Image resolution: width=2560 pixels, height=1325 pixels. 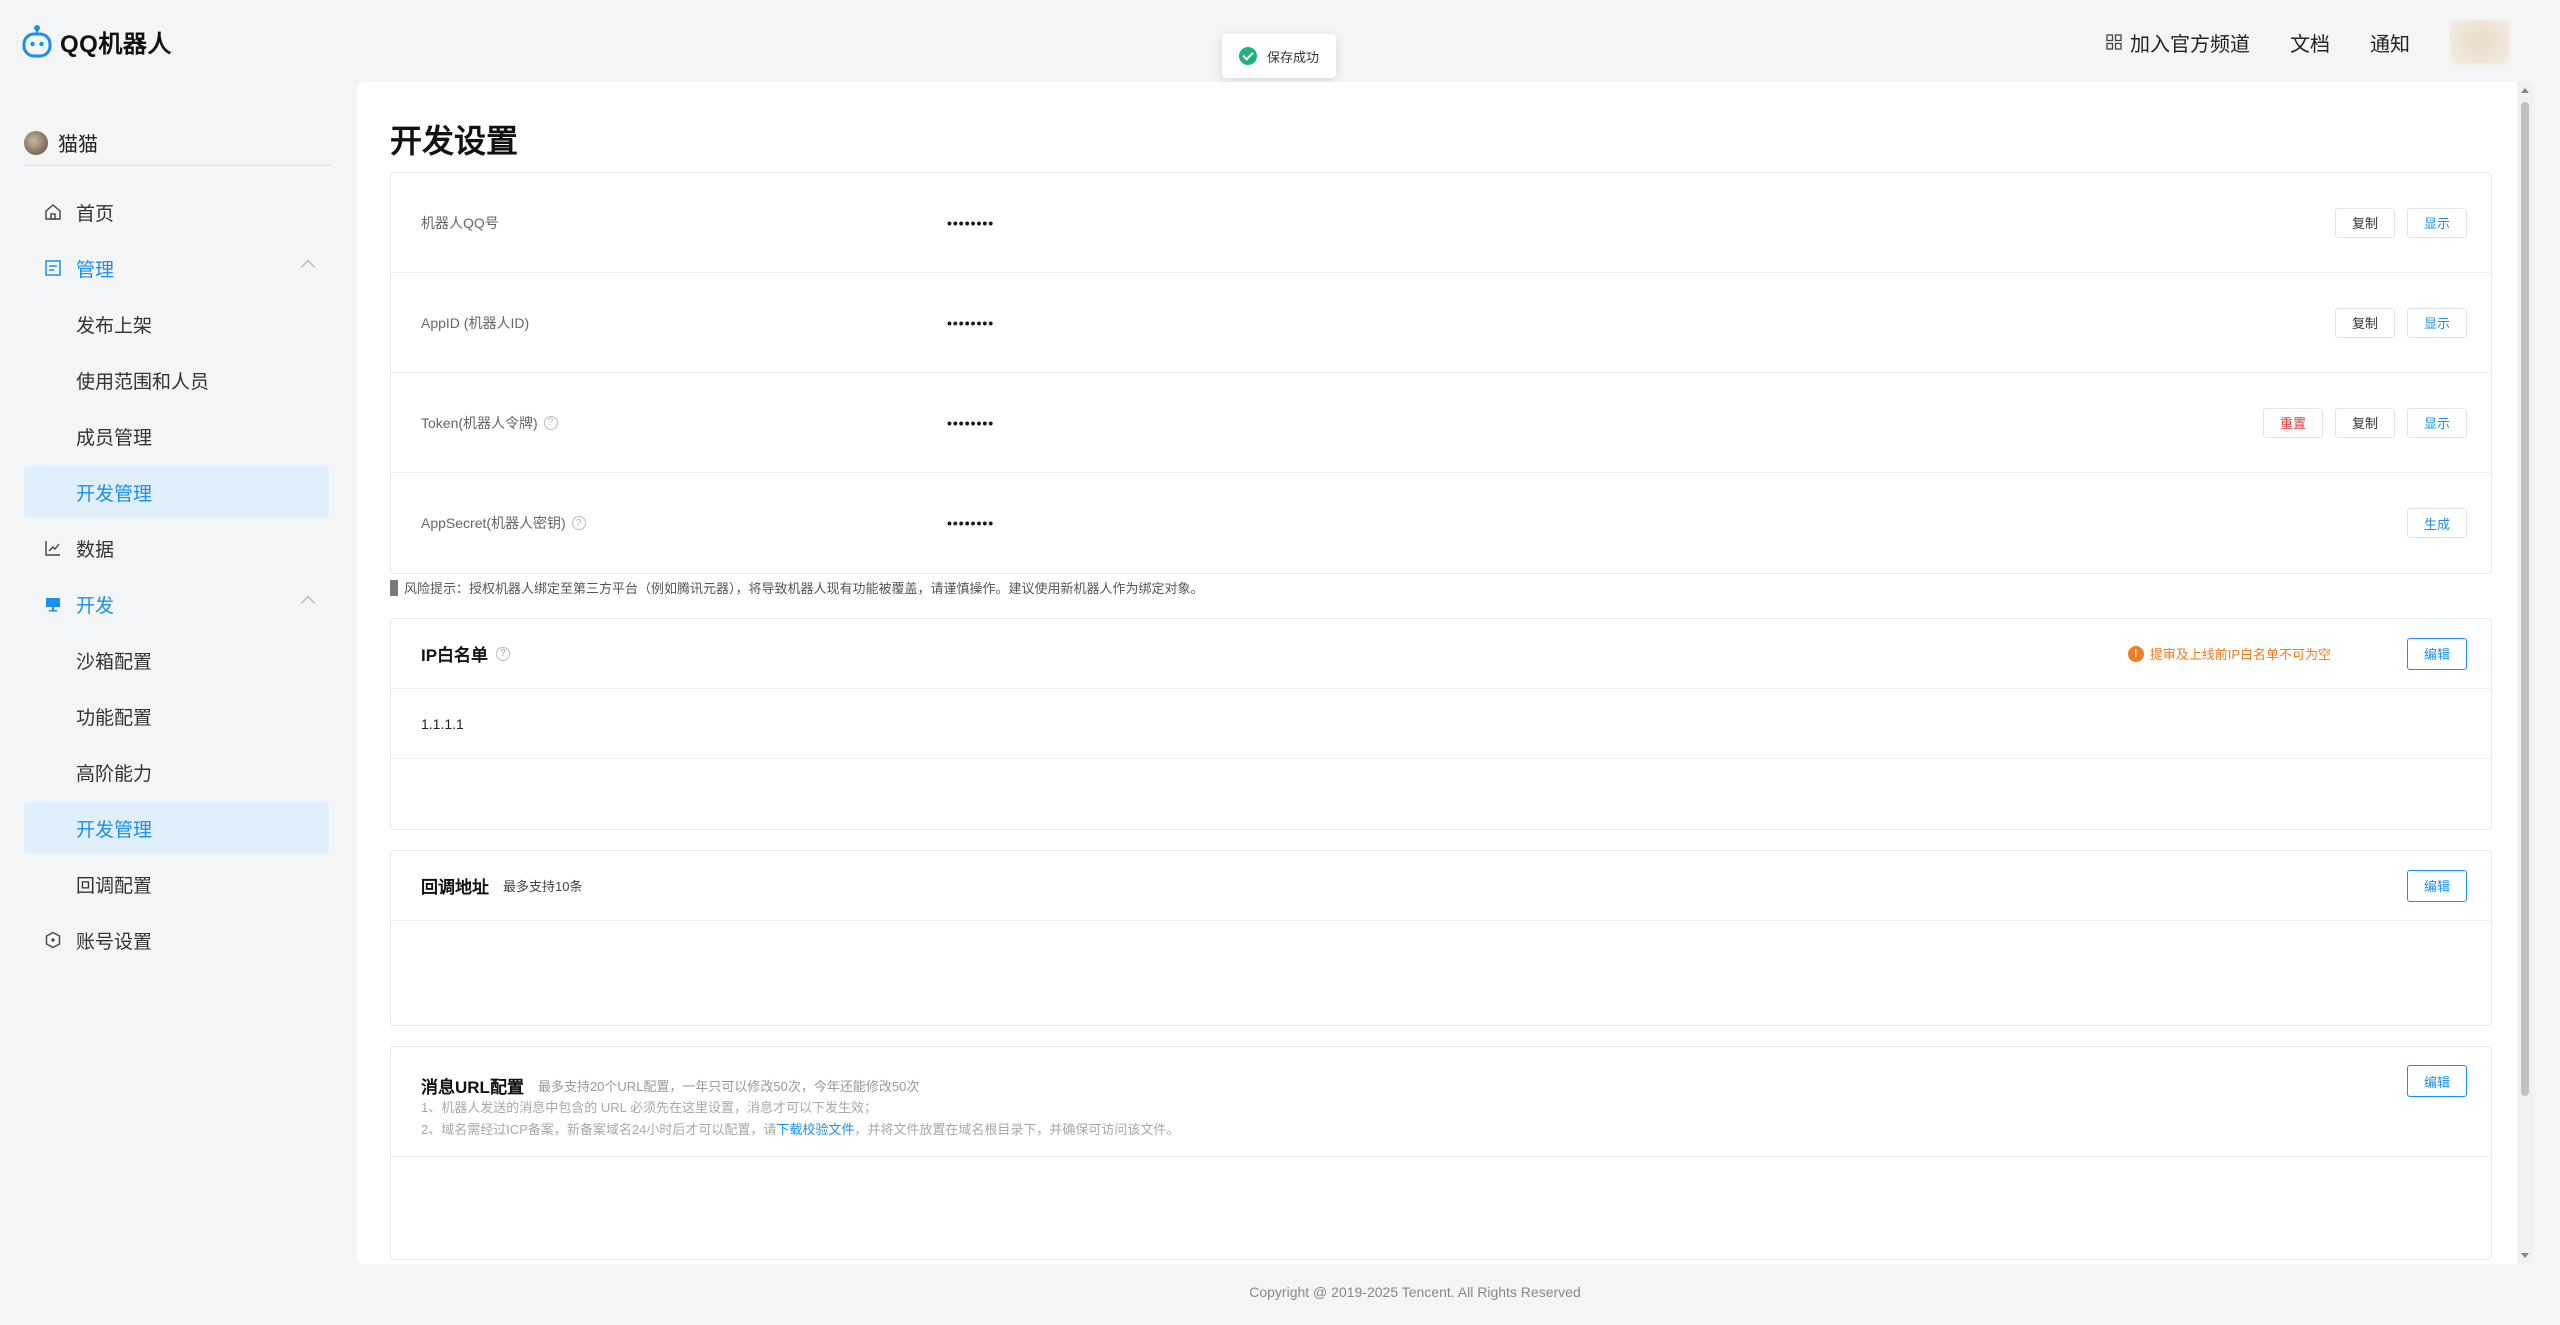 What do you see at coordinates (543, 886) in the screenshot?
I see `section-sub: 最多支持10条` at bounding box center [543, 886].